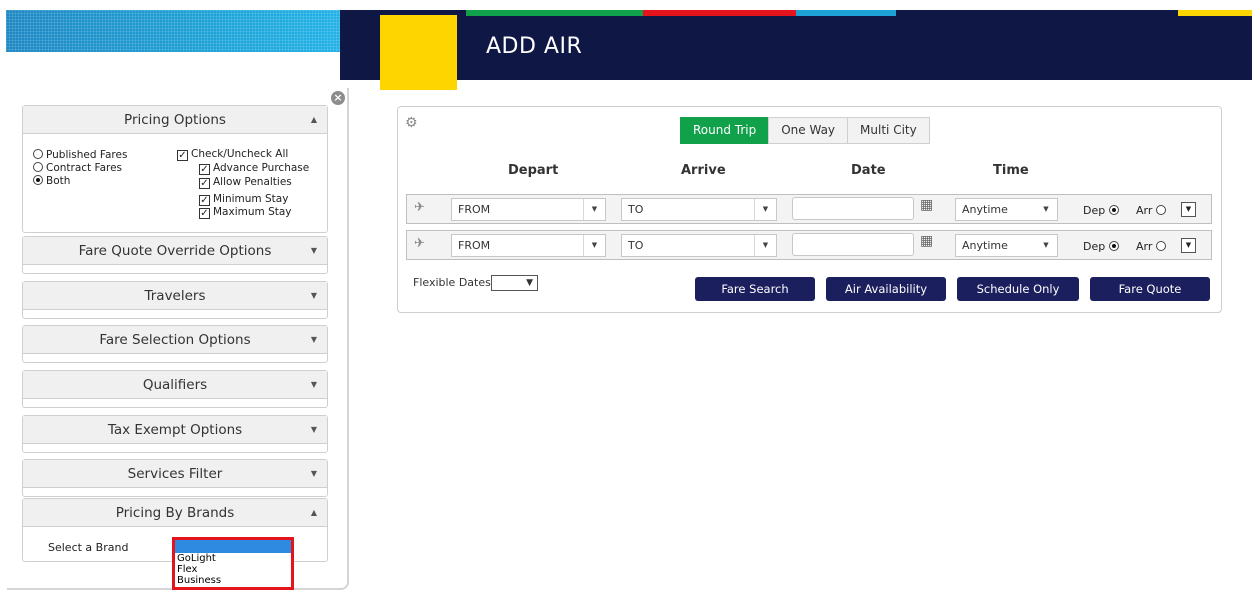 This screenshot has height=590, width=1252. Describe the element at coordinates (1102, 246) in the screenshot. I see `dep-radio-2: Dep` at that location.